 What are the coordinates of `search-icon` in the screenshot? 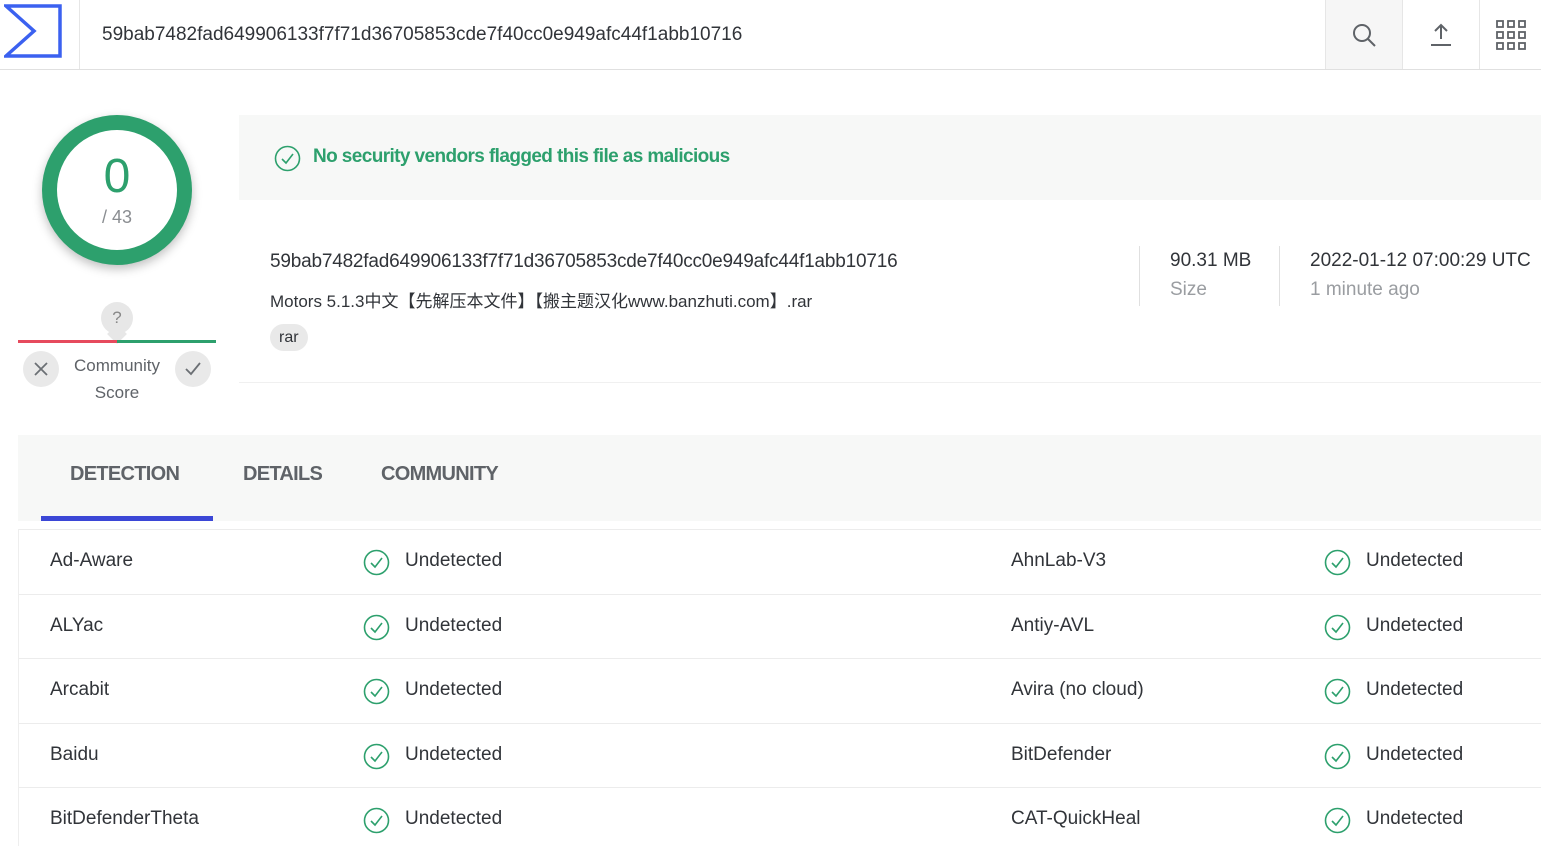 It's located at (1364, 35).